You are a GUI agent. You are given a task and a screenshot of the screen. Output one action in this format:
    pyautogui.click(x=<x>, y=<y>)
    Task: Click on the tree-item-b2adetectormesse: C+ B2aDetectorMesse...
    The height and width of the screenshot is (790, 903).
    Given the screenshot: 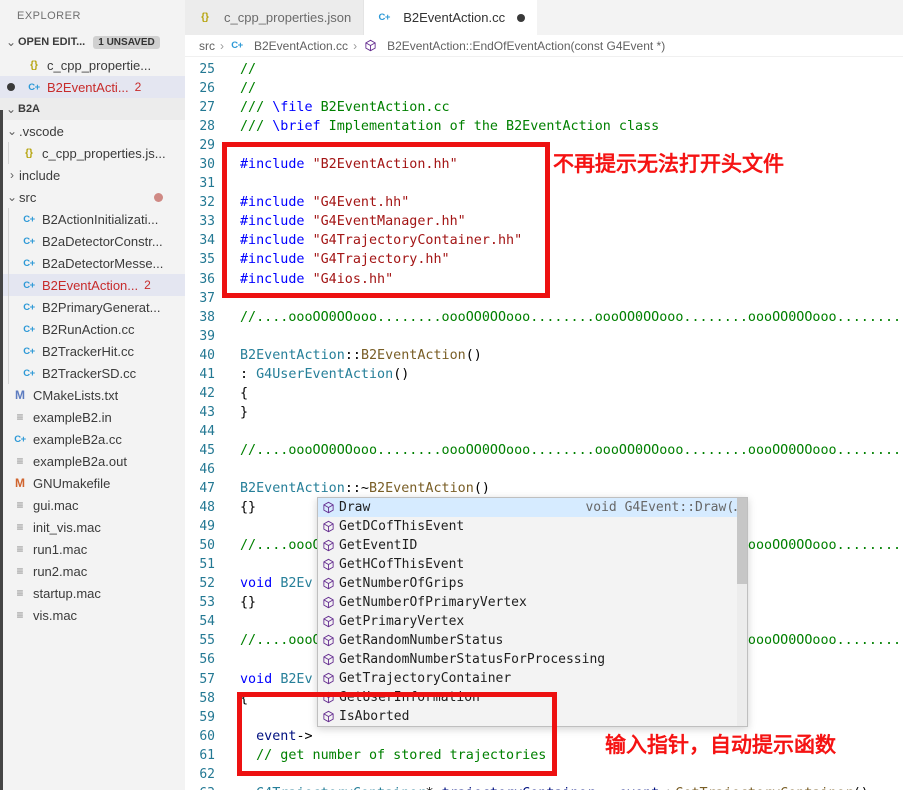 What is the action you would take?
    pyautogui.click(x=92, y=263)
    